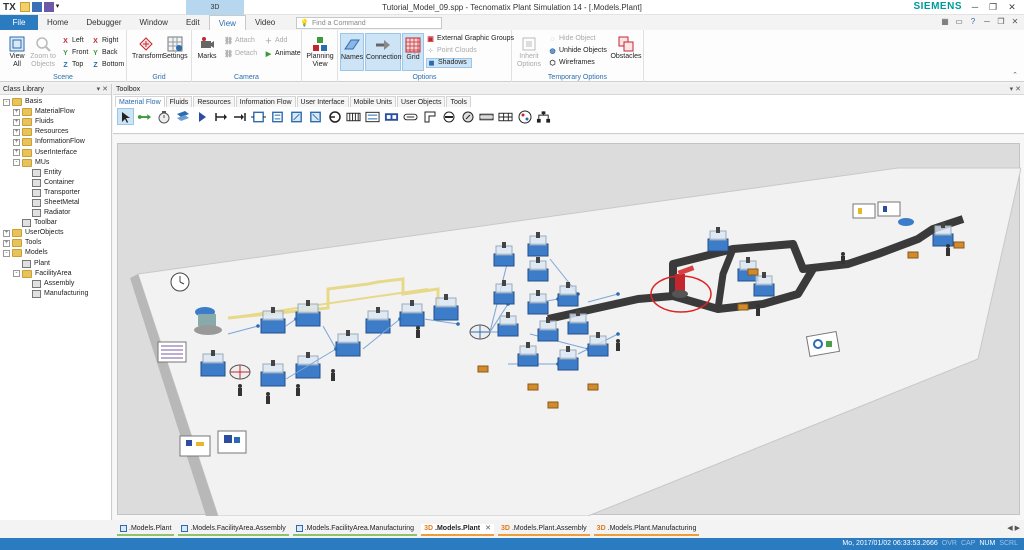 The height and width of the screenshot is (550, 1024). Describe the element at coordinates (334, 116) in the screenshot. I see `shift-icon` at that location.